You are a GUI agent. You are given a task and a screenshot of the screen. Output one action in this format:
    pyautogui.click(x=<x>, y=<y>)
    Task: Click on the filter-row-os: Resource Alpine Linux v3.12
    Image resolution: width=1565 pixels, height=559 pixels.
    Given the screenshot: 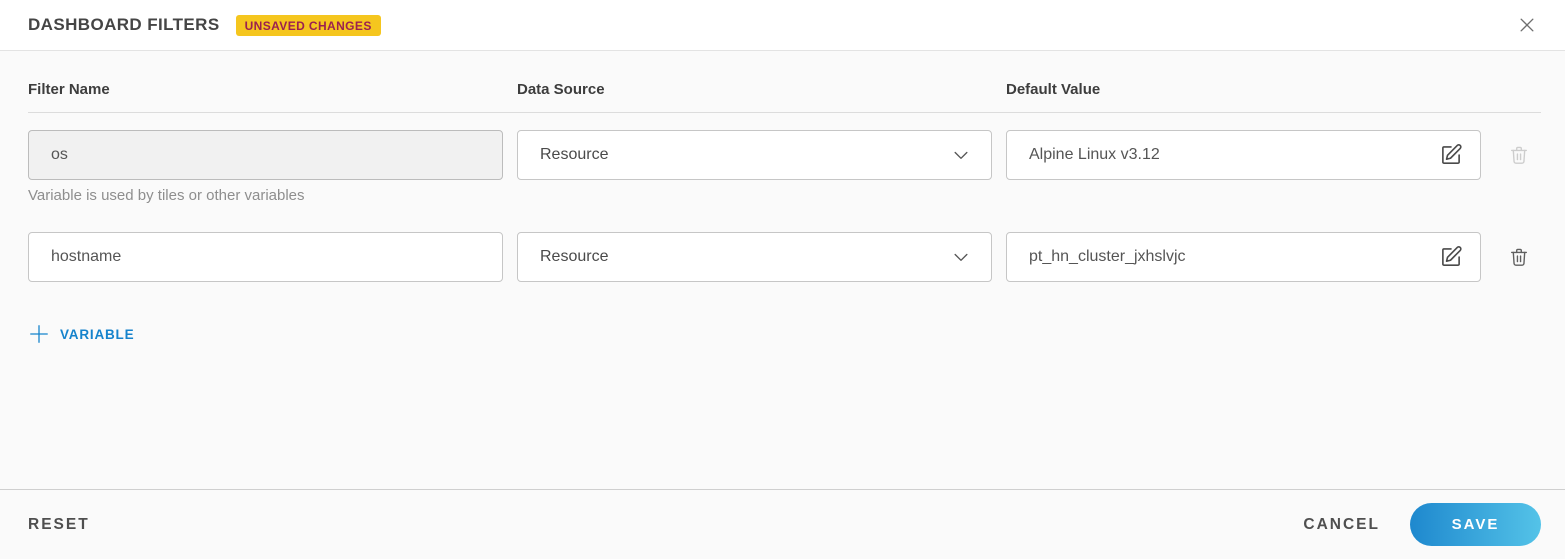 What is the action you would take?
    pyautogui.click(x=782, y=167)
    